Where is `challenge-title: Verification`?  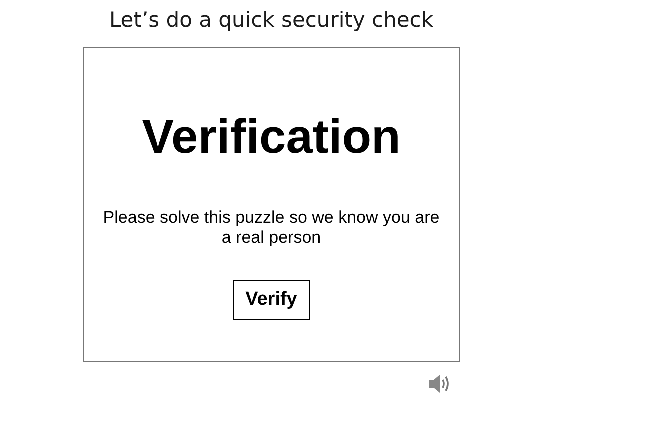
challenge-title: Verification is located at coordinates (271, 138).